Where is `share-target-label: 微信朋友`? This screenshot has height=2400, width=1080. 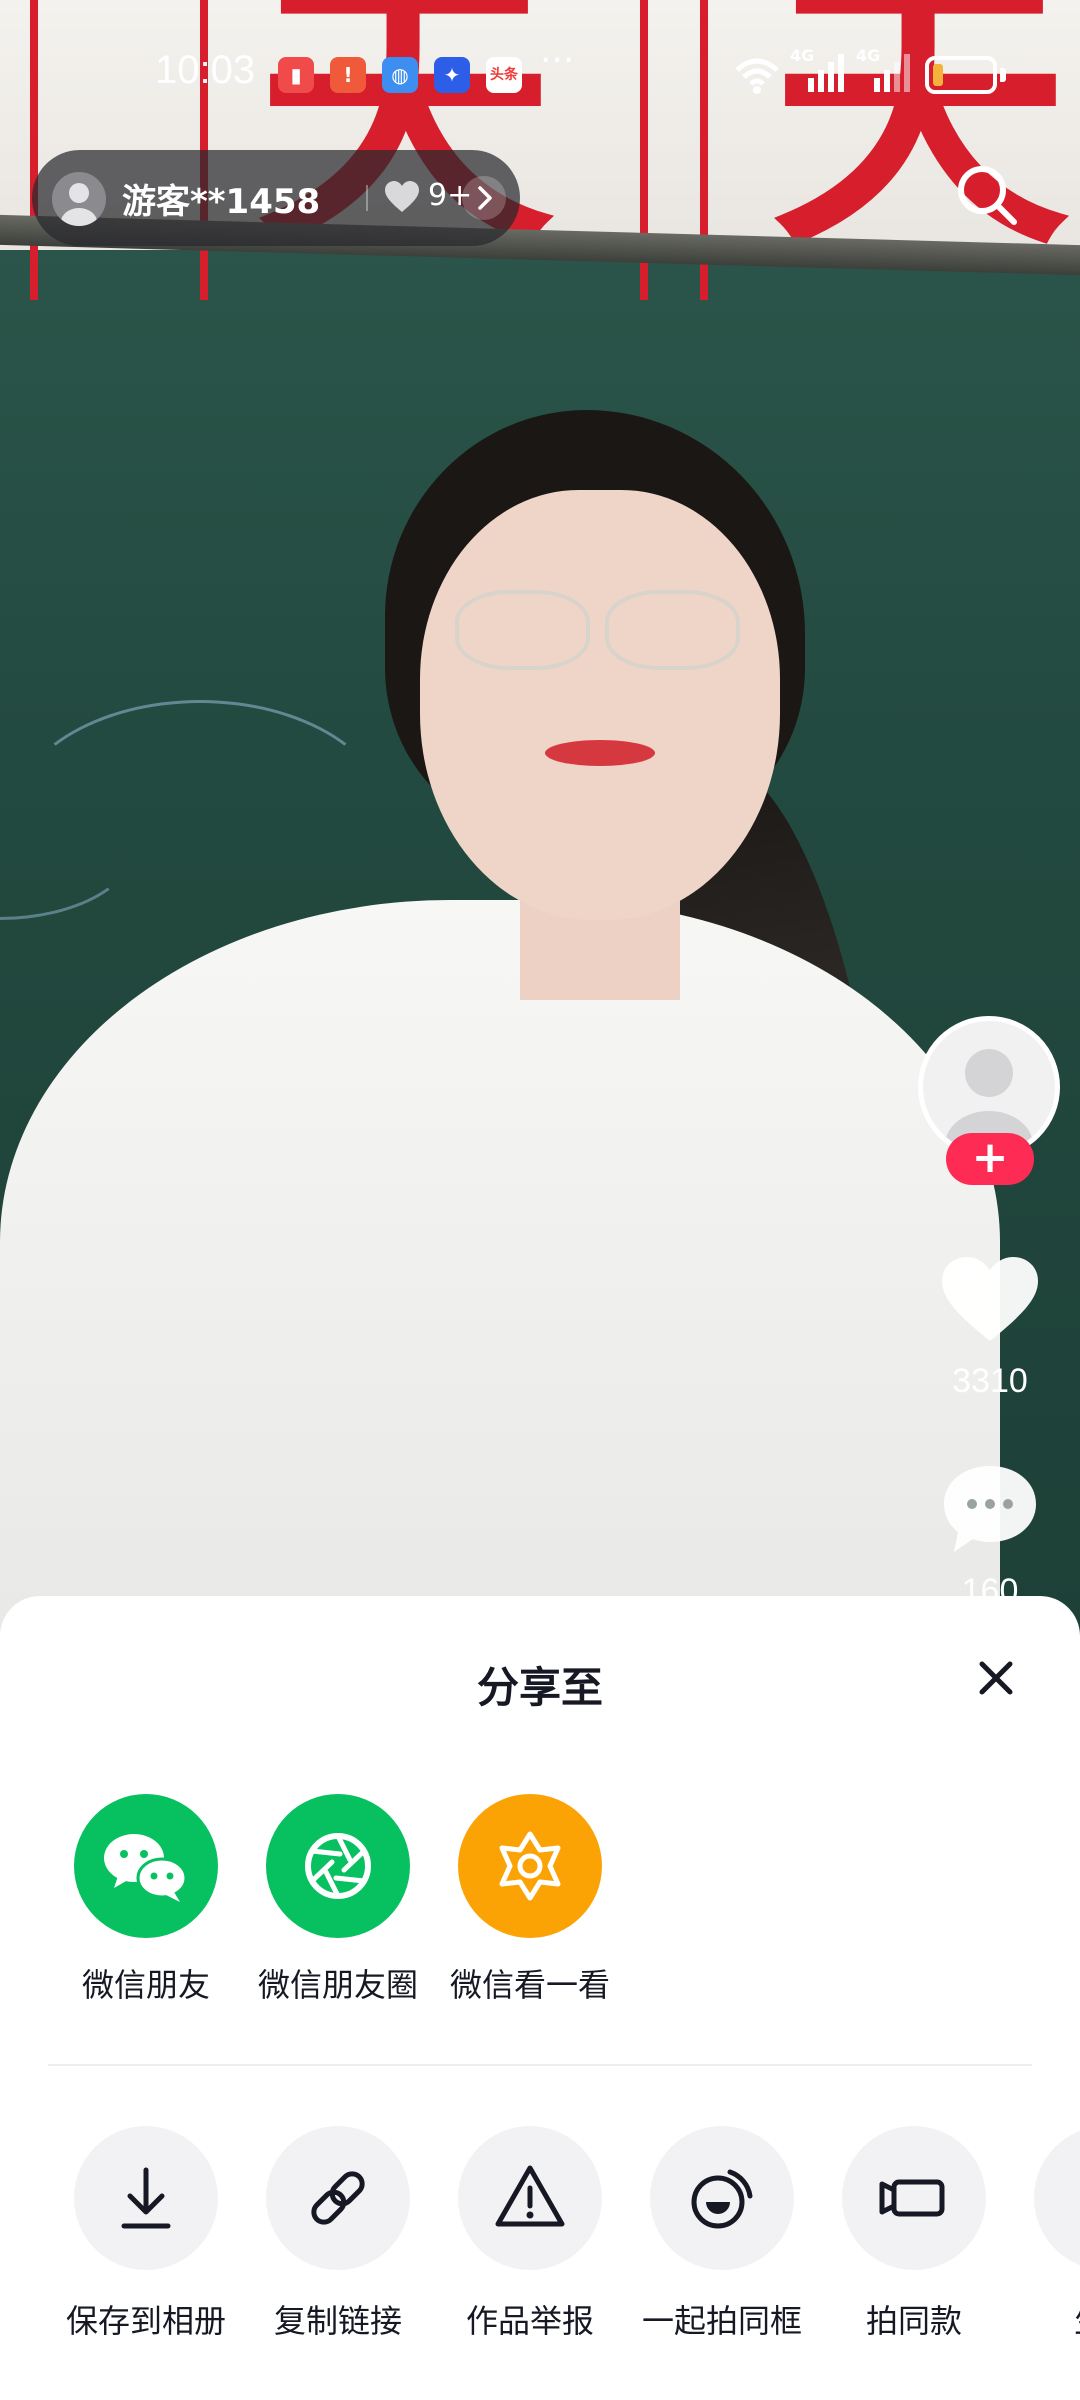 share-target-label: 微信朋友 is located at coordinates (145, 1985).